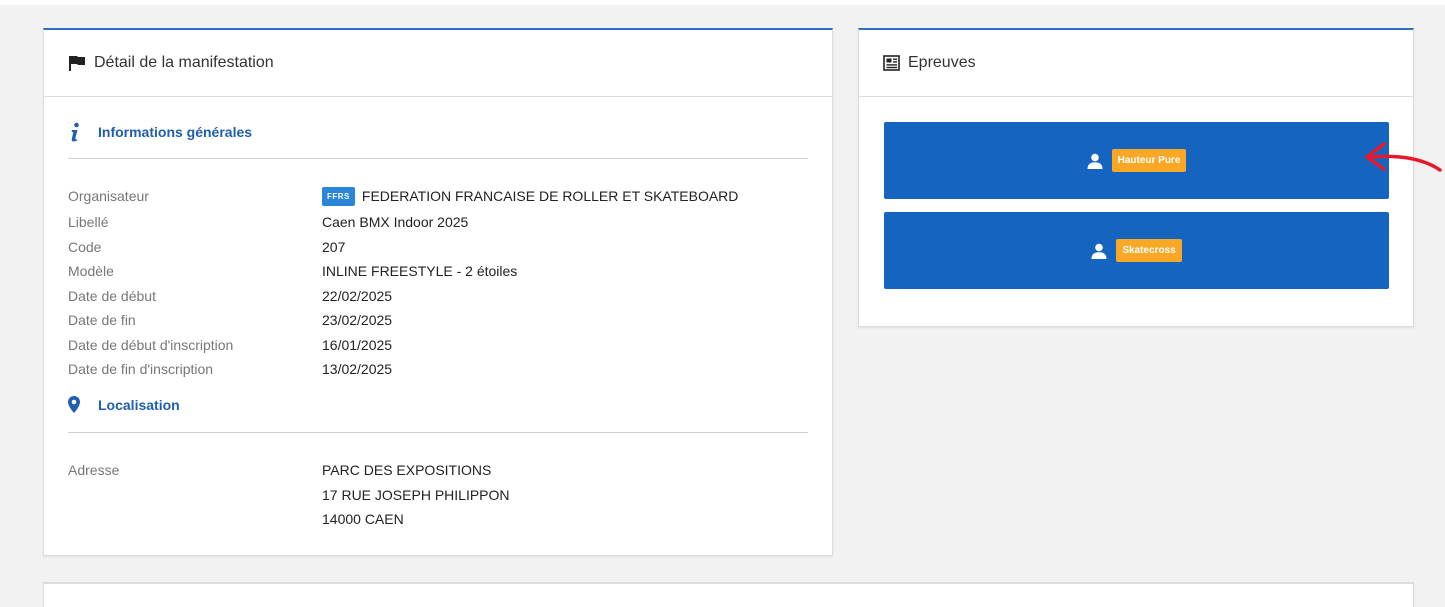 This screenshot has height=607, width=1445. I want to click on top-strip, so click(722, 2).